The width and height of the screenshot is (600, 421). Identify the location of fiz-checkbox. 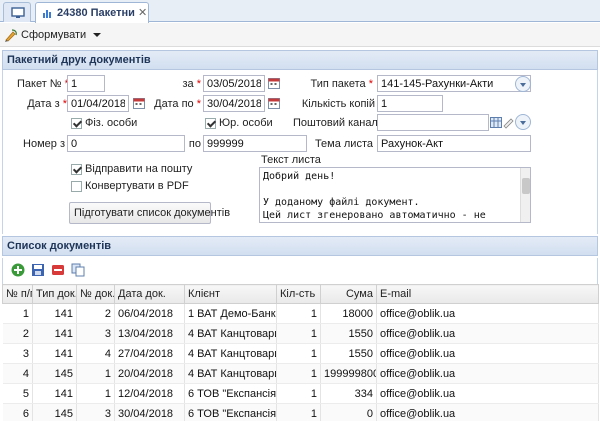
(76, 123).